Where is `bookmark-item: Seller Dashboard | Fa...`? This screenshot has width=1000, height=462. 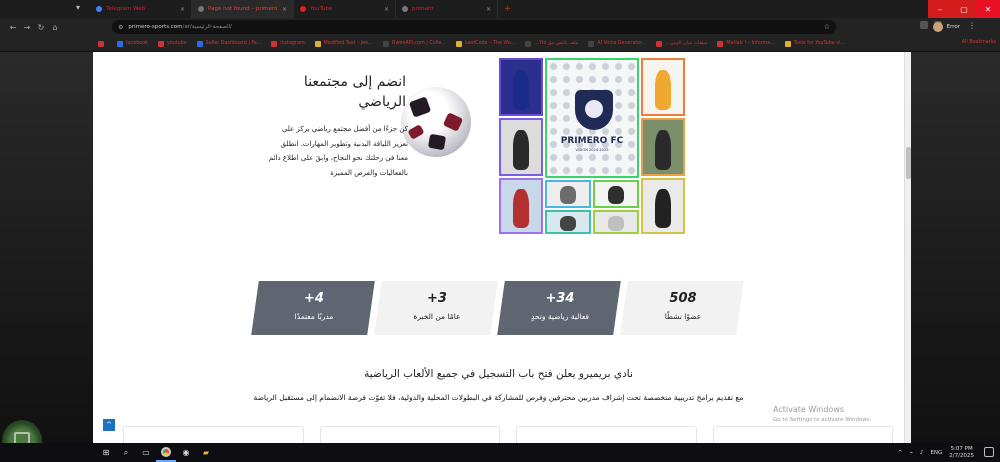
bookmark-item: Seller Dashboard | Fa... is located at coordinates (229, 43).